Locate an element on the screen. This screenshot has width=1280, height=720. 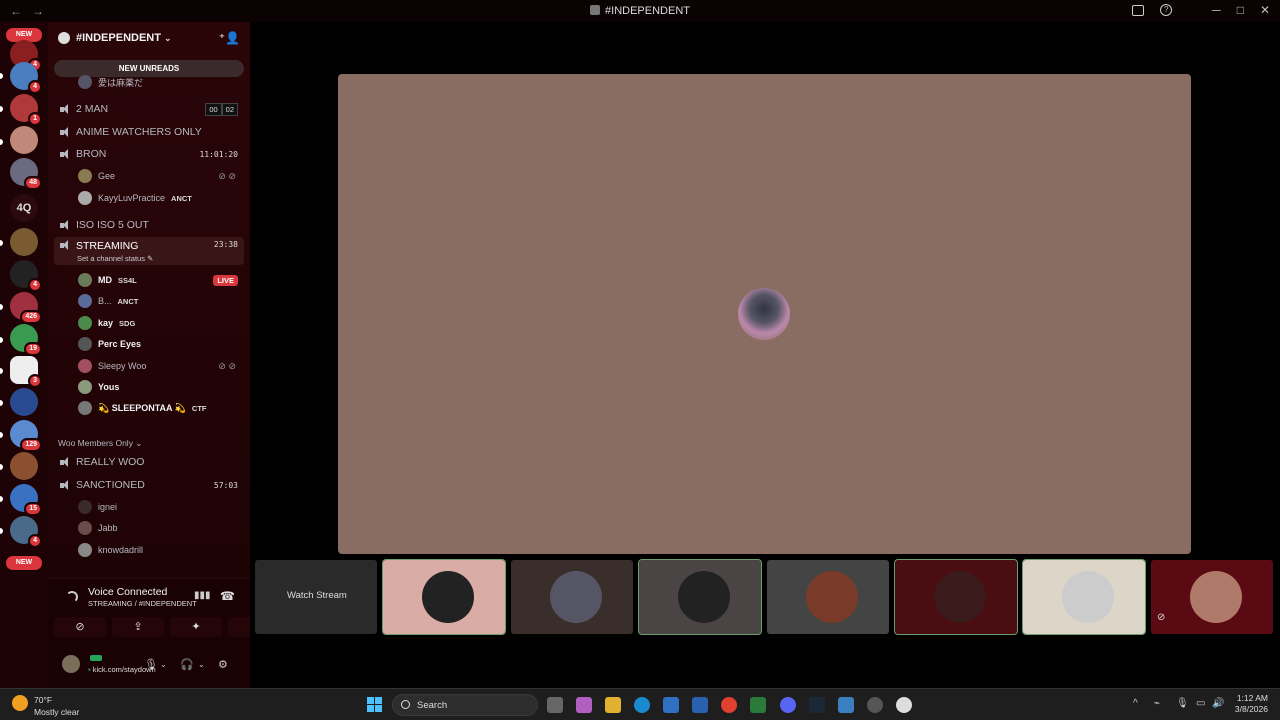
maximize-button: □ is located at coordinates (1240, 10).